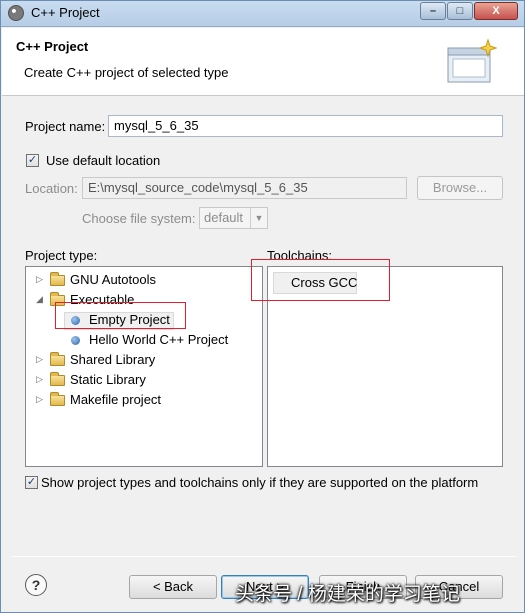 The width and height of the screenshot is (525, 613). What do you see at coordinates (51, 188) in the screenshot?
I see `location-label: Location:` at bounding box center [51, 188].